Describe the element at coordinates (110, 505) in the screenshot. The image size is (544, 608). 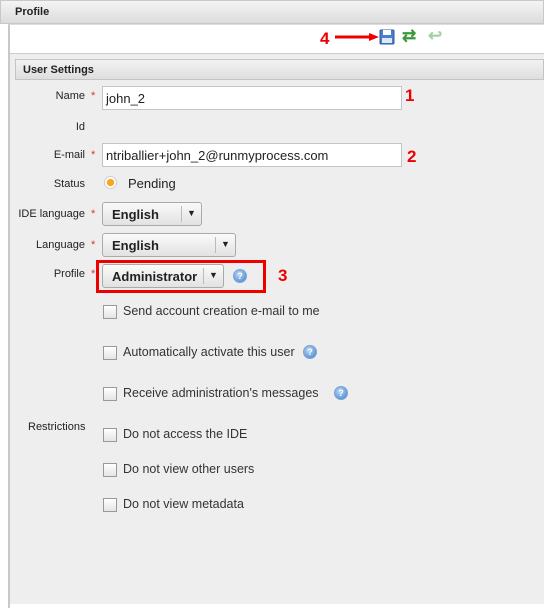
I see `no-view-metadata-checkbox` at that location.